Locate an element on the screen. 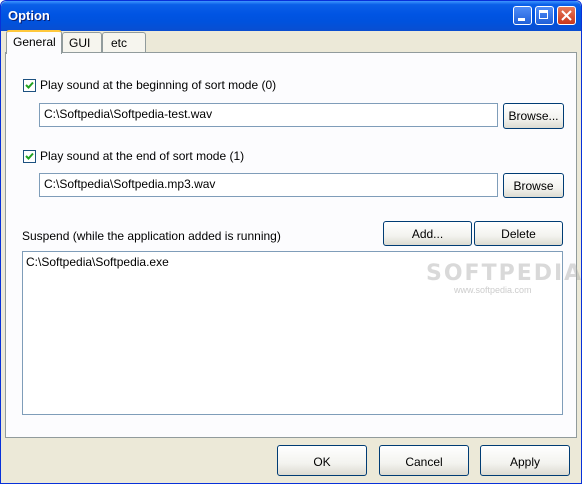 The width and height of the screenshot is (582, 484). sound-begin-checkbox is located at coordinates (29, 85).